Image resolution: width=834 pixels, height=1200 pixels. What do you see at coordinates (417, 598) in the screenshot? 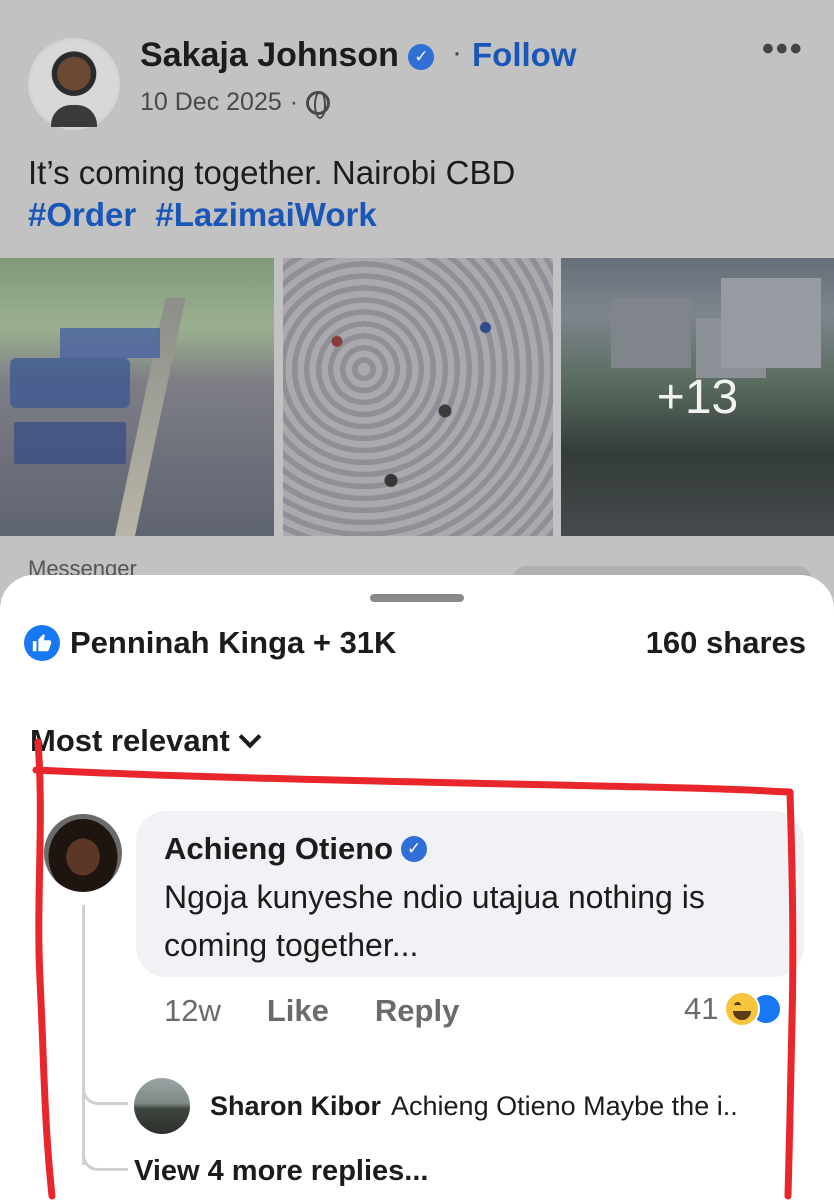
I see `drag-handle` at bounding box center [417, 598].